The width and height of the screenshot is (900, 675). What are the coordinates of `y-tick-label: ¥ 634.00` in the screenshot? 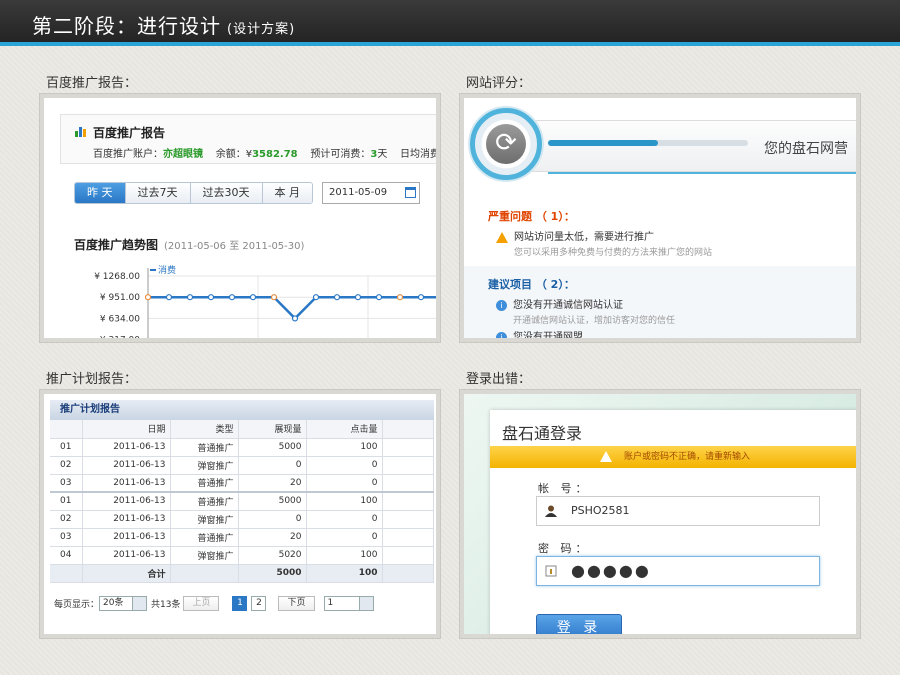 It's located at (120, 319).